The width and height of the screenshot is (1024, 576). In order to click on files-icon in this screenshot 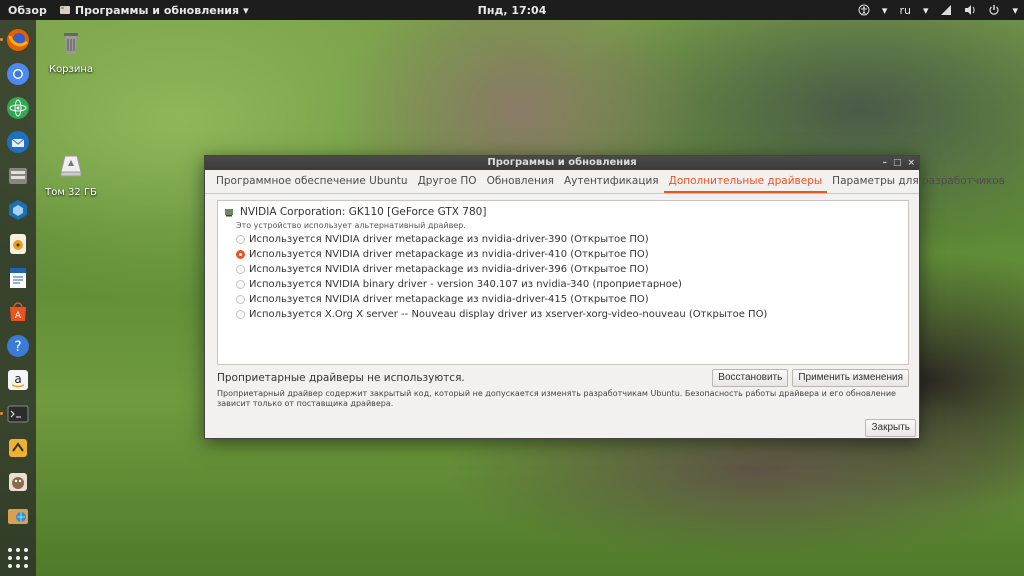, I will do `click(18, 176)`.